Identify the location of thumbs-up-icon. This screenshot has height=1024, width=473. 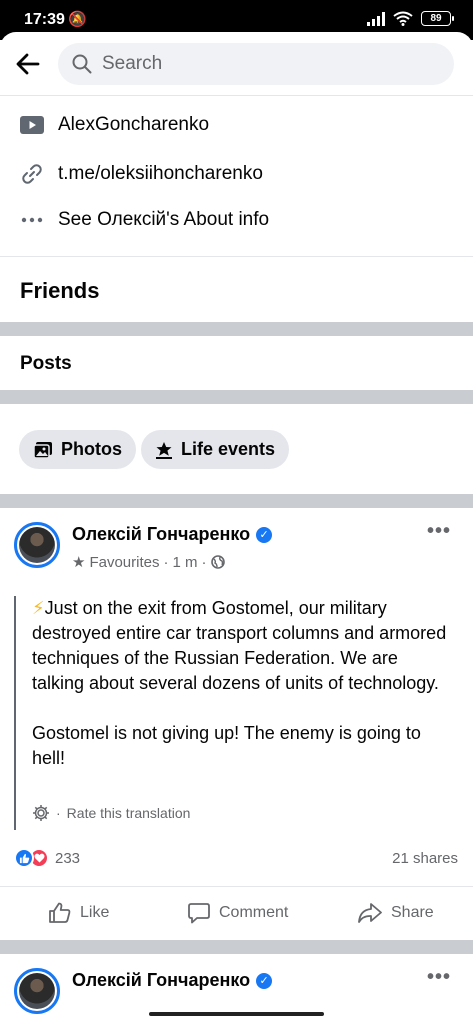
(60, 912).